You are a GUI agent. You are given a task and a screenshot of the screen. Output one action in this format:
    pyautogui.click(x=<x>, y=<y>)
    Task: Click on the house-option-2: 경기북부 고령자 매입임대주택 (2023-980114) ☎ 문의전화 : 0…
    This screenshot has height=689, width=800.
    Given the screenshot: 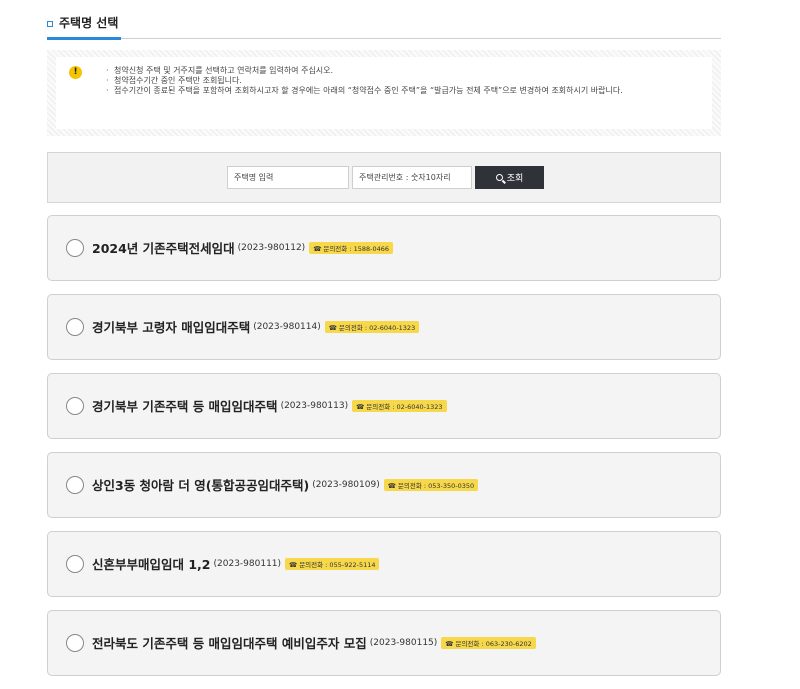 What is the action you would take?
    pyautogui.click(x=384, y=327)
    